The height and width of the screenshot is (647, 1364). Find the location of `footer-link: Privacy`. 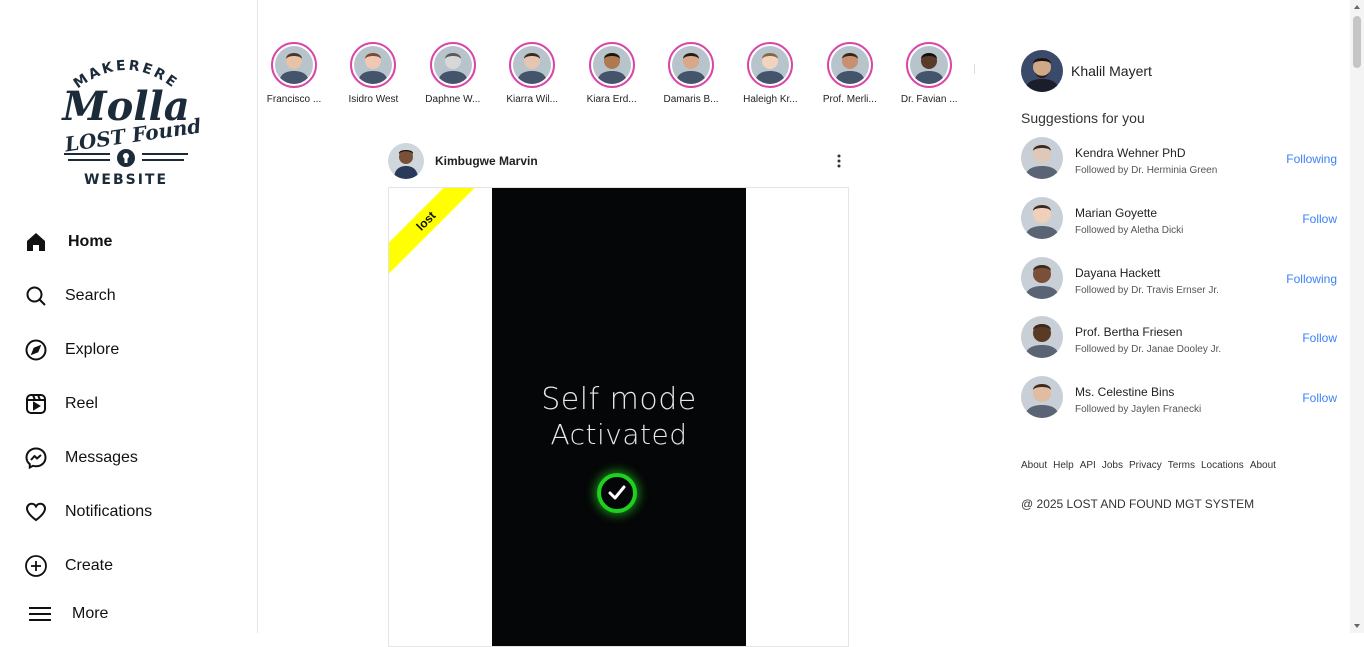

footer-link: Privacy is located at coordinates (1145, 465).